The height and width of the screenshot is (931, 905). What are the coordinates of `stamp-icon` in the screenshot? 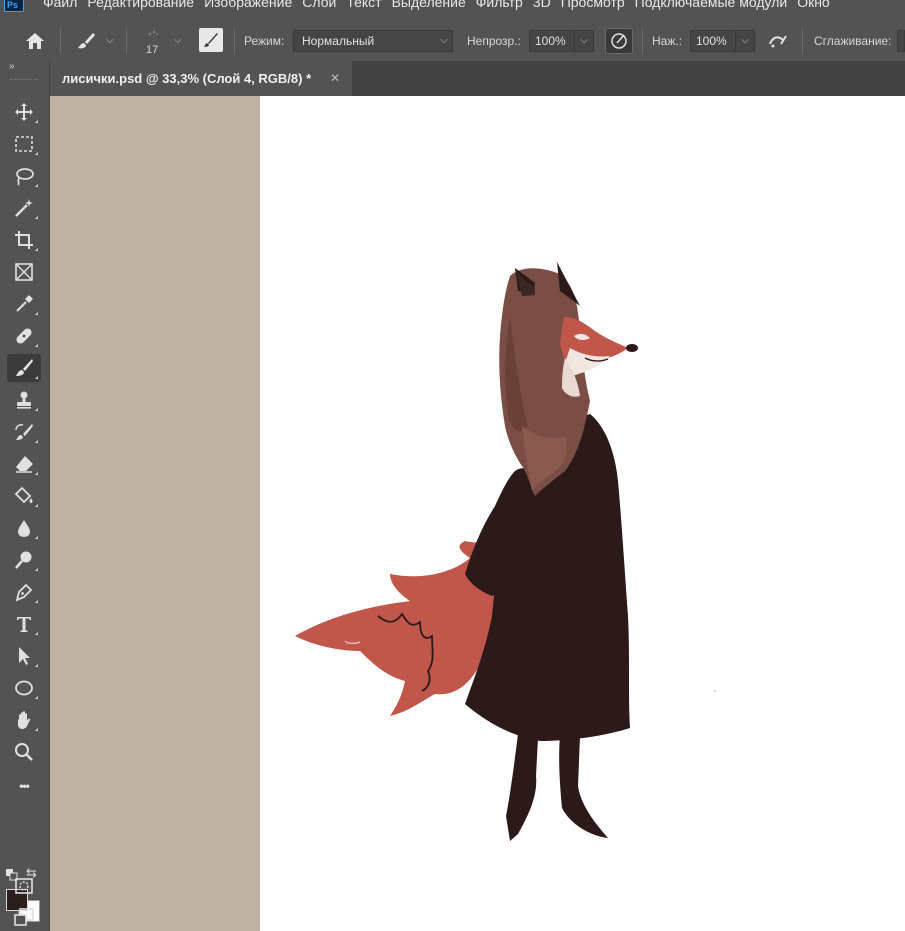 It's located at (24, 400).